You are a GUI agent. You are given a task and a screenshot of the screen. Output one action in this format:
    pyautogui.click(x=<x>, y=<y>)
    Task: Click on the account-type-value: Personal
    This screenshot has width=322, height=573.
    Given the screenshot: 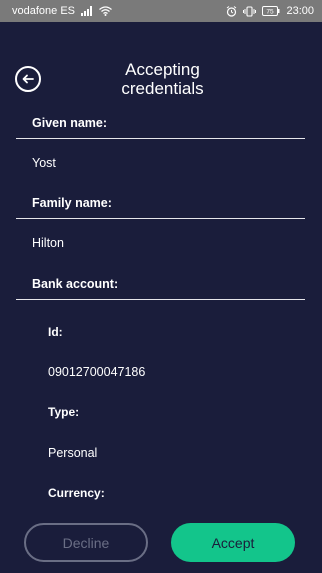 What is the action you would take?
    pyautogui.click(x=73, y=453)
    